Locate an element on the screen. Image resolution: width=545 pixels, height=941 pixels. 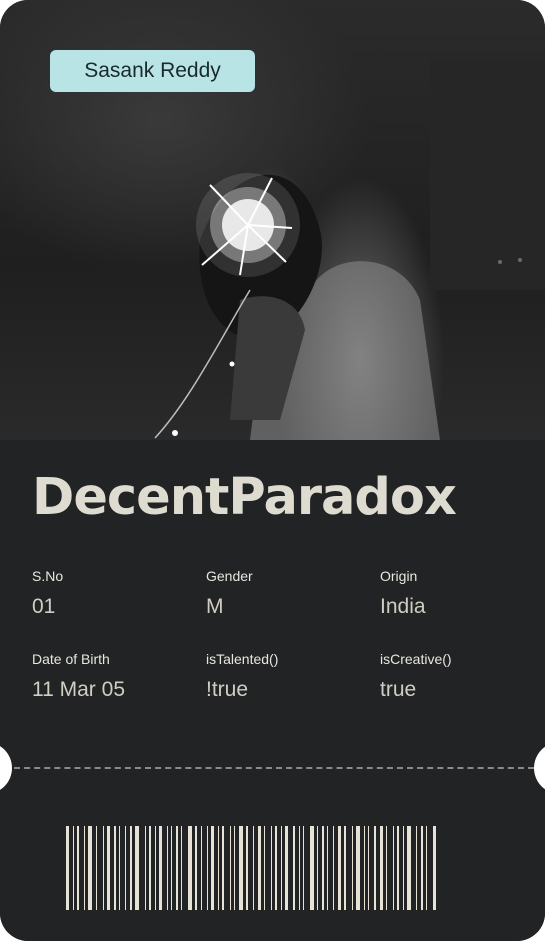
field-origin: Origin India is located at coordinates (460, 593).